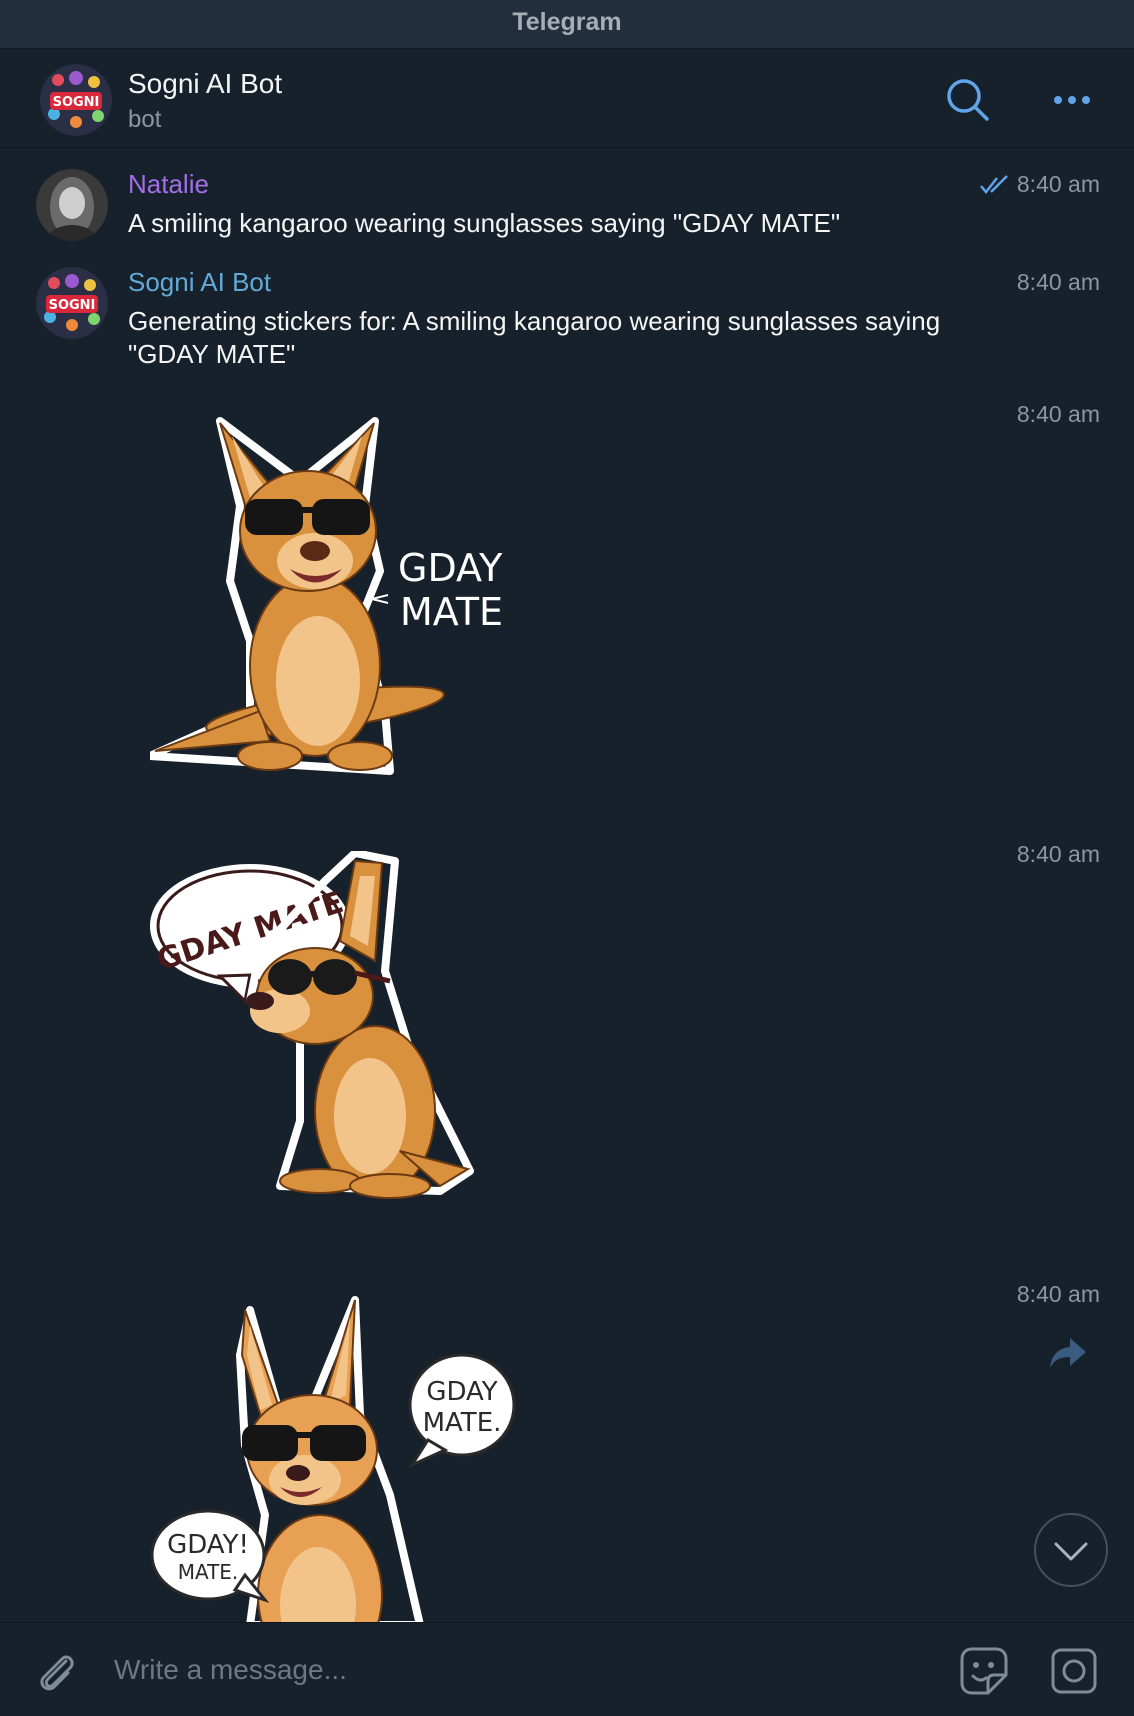 The height and width of the screenshot is (1716, 1134). I want to click on app-title: Telegram, so click(567, 22).